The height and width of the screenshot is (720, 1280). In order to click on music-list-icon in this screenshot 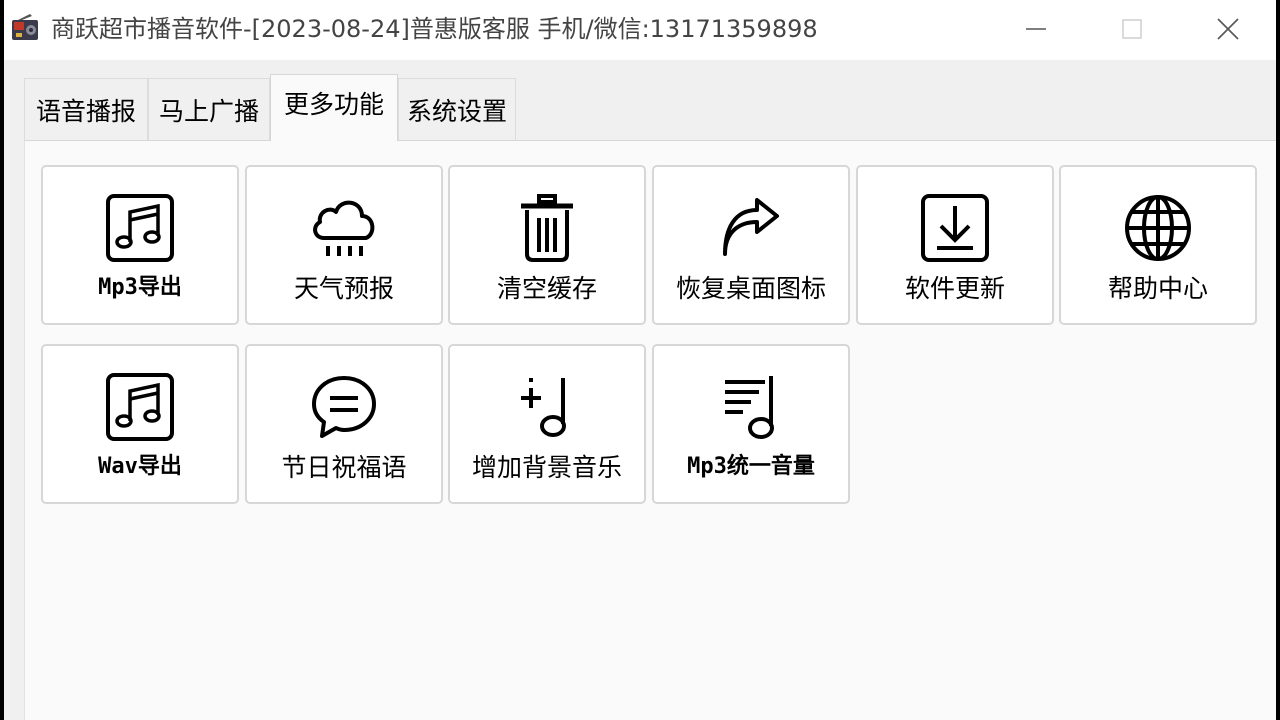, I will do `click(751, 407)`.